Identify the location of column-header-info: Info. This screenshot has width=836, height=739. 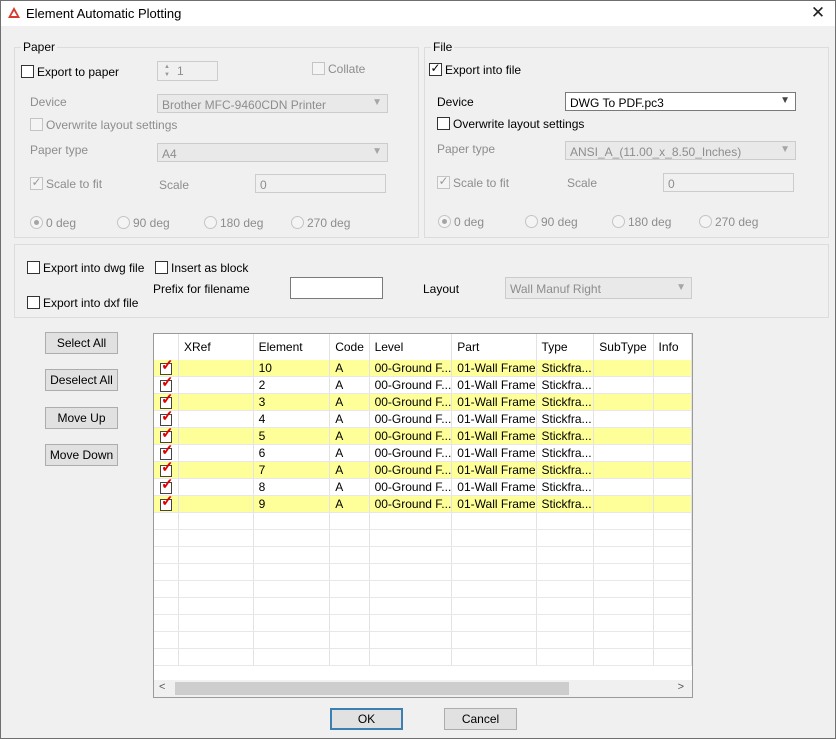
(672, 347).